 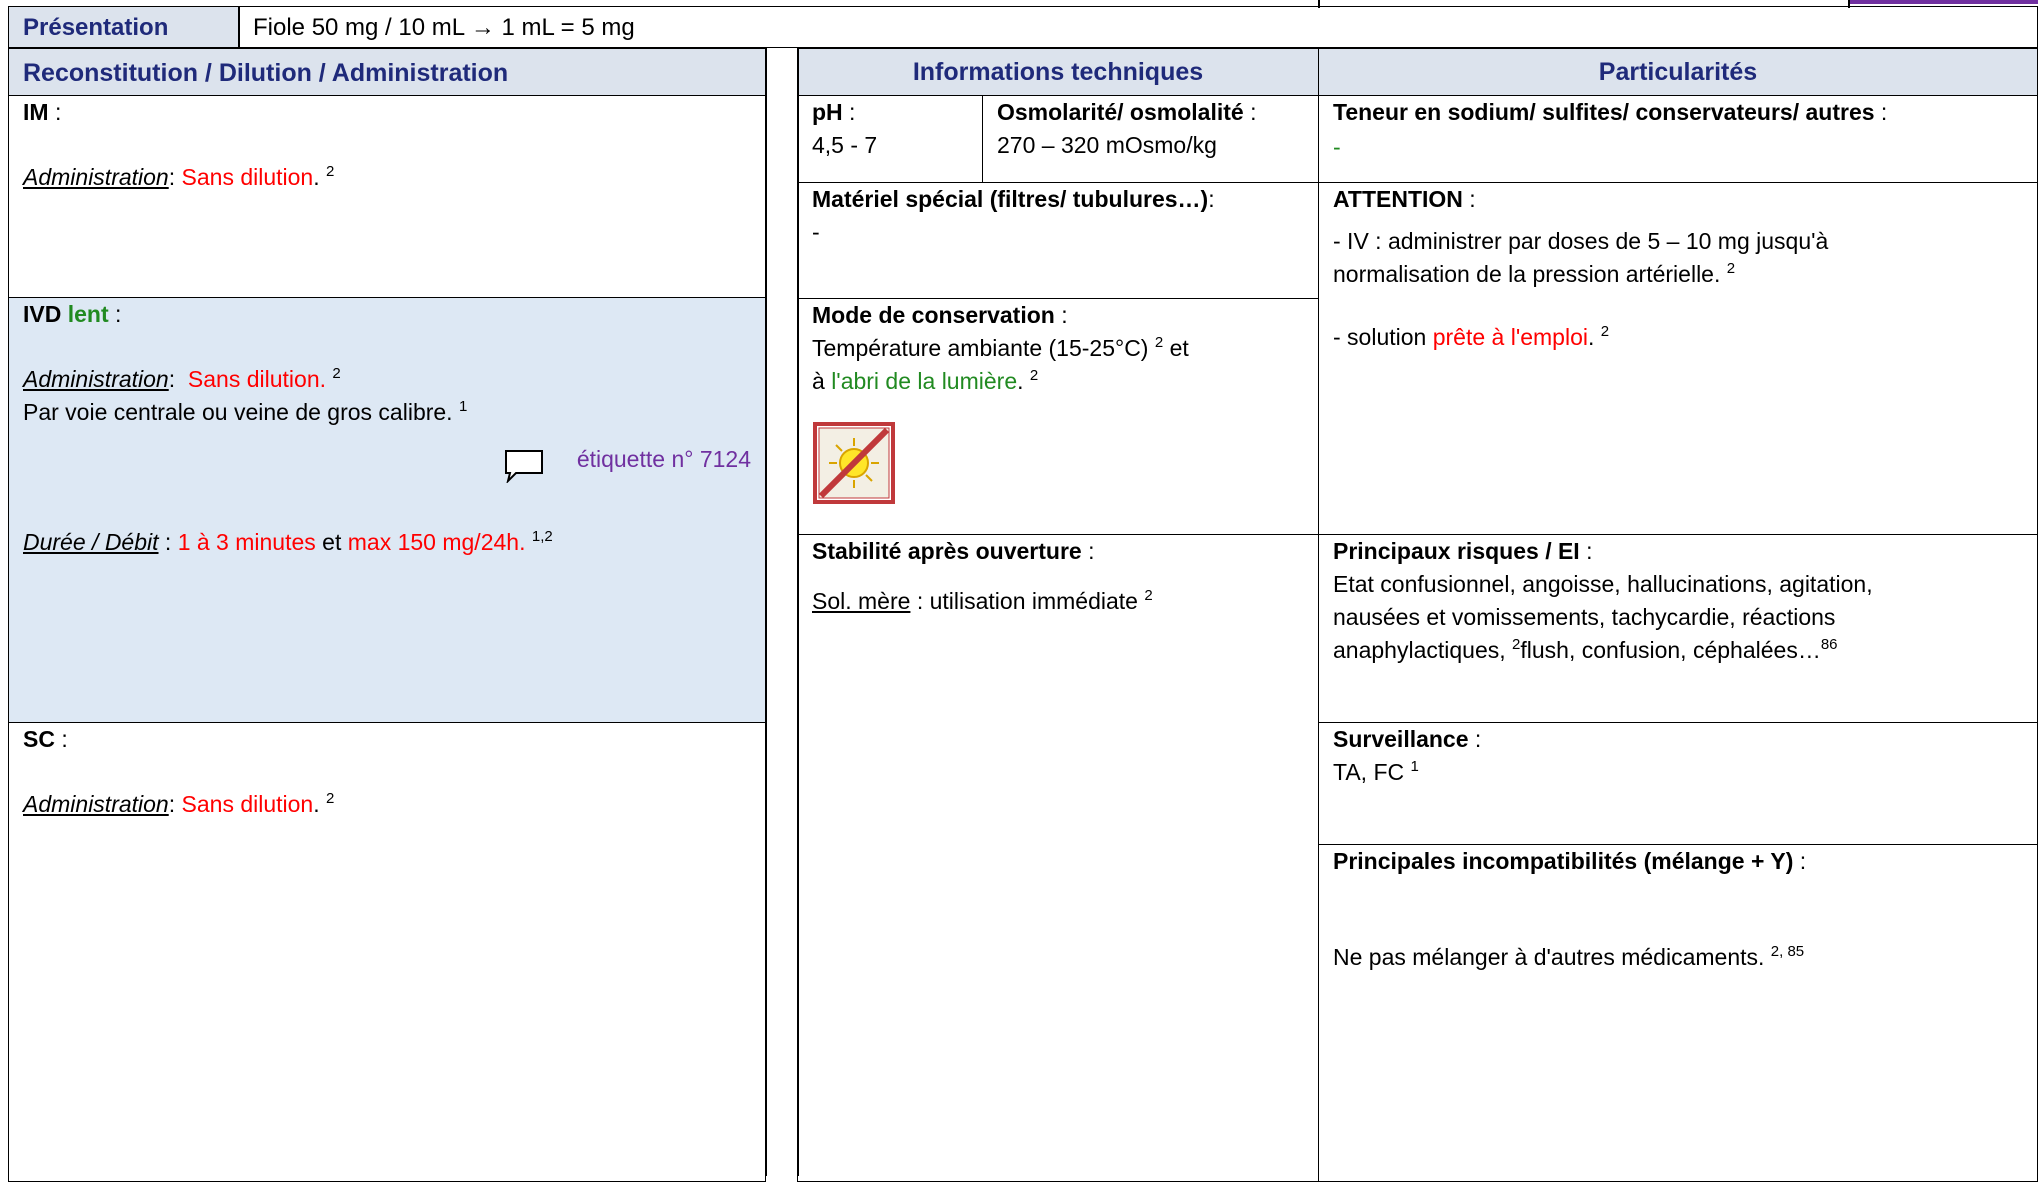 I want to click on gap-divider, so click(x=766, y=612).